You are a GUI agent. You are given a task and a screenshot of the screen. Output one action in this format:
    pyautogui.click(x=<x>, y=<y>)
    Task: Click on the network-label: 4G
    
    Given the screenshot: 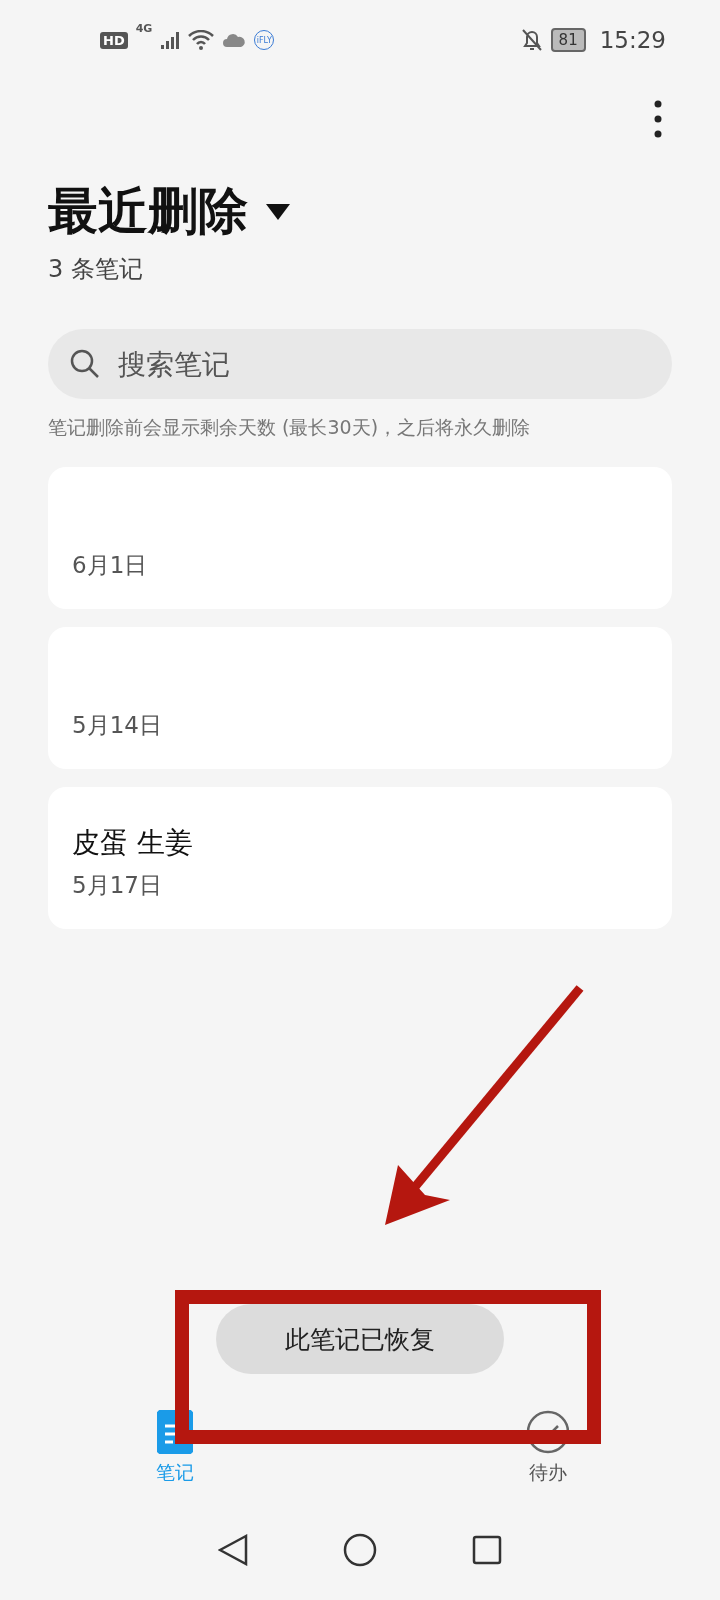 What is the action you would take?
    pyautogui.click(x=144, y=28)
    